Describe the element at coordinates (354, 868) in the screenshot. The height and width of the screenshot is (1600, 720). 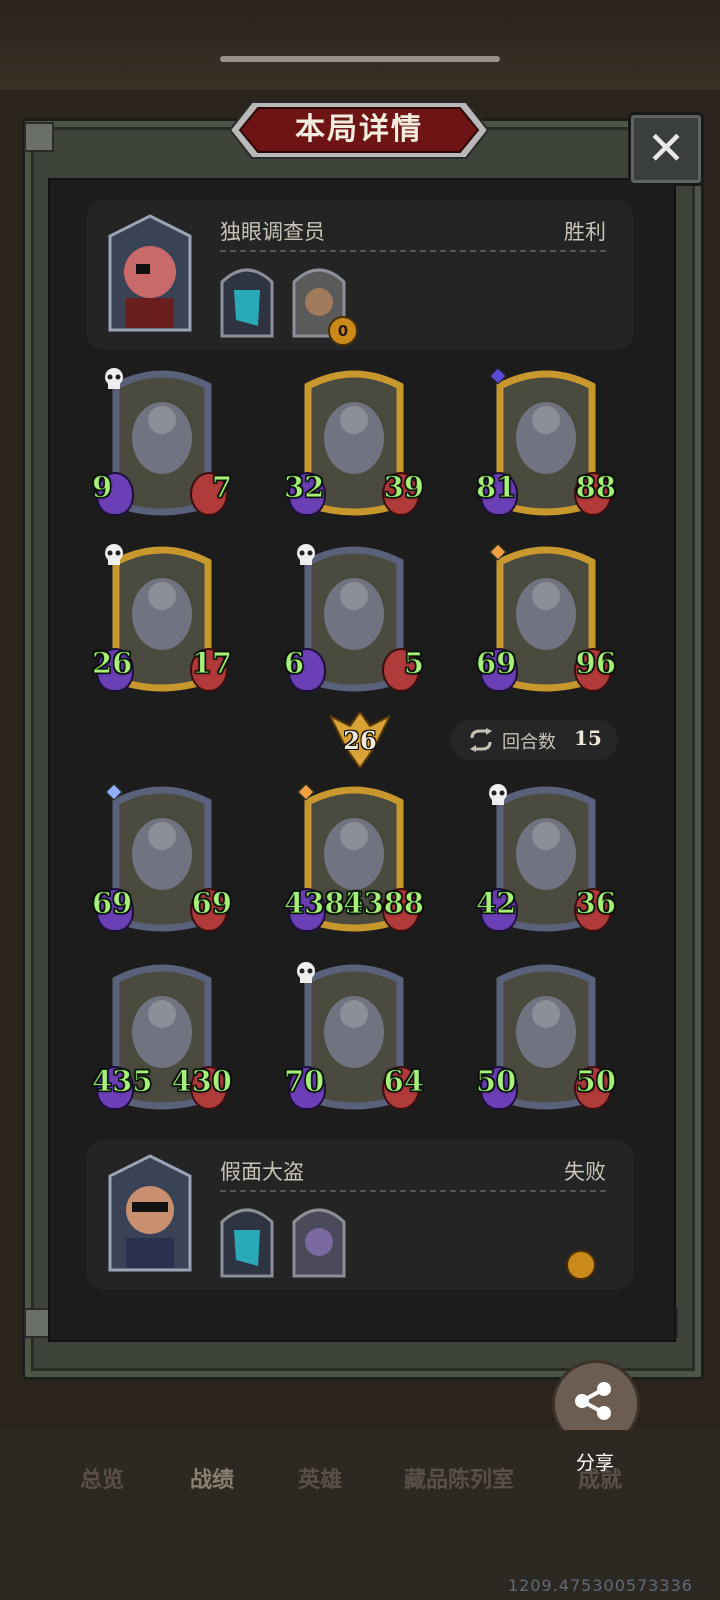
I see `minion-card: 4385 4388` at that location.